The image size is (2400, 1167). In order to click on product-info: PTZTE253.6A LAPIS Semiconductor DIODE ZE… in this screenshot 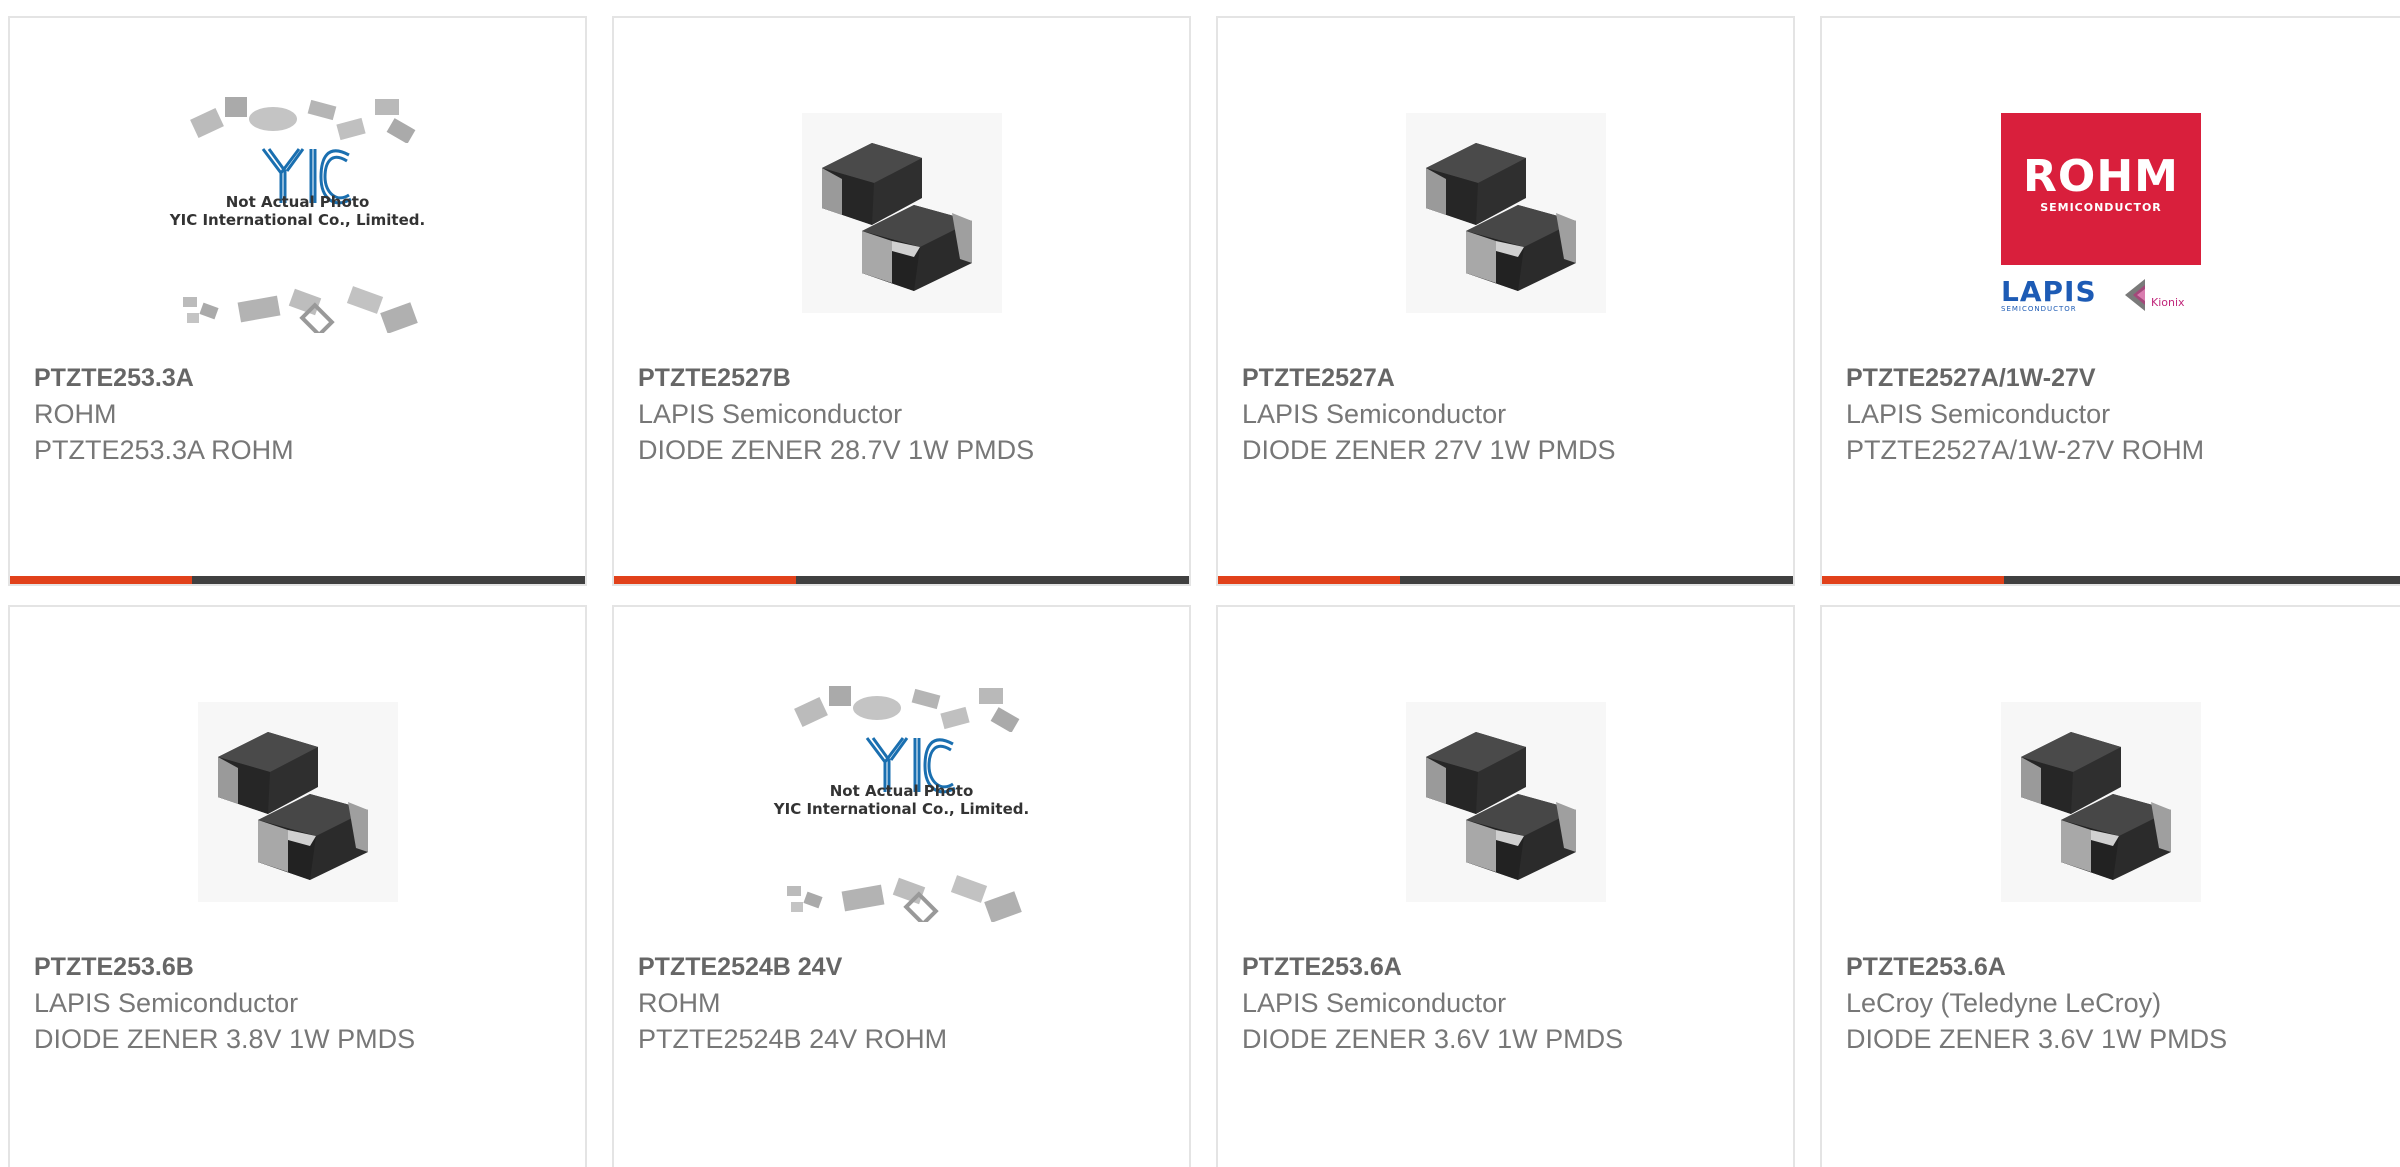, I will do `click(1509, 1003)`.